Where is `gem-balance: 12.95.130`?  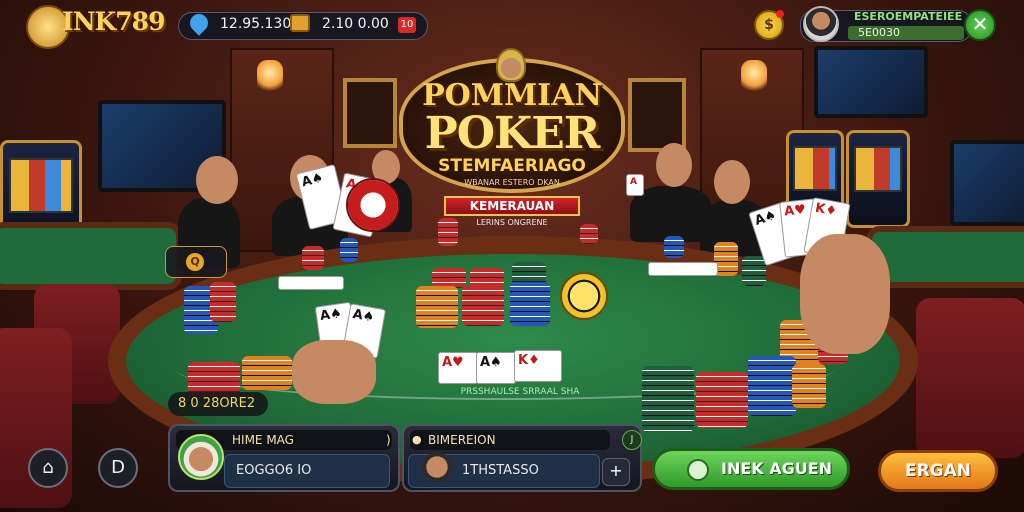 gem-balance: 12.95.130 is located at coordinates (256, 24).